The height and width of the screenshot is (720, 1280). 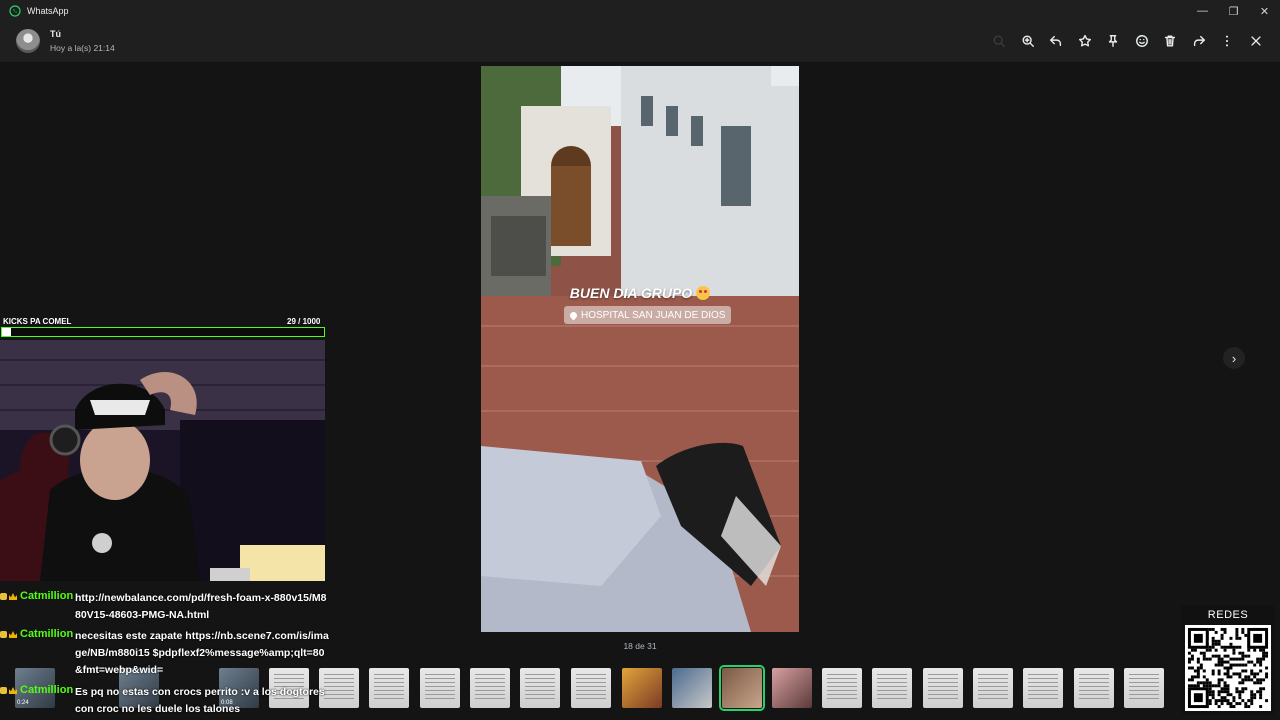 What do you see at coordinates (573, 315) in the screenshot?
I see `location-pin-icon` at bounding box center [573, 315].